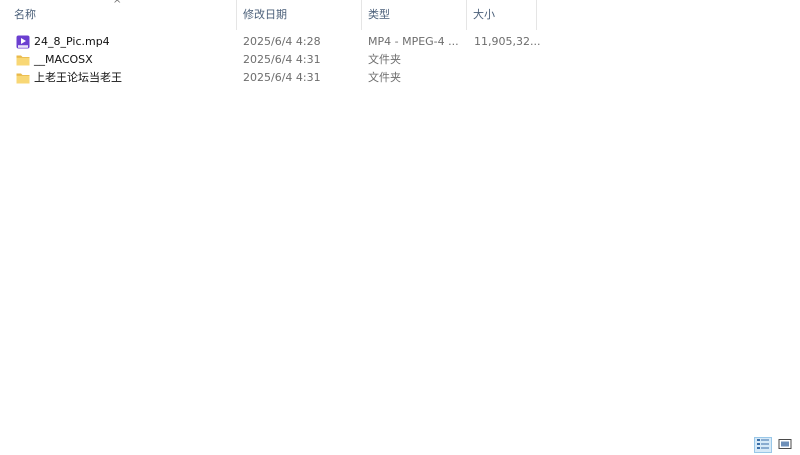  I want to click on column-header-bar: 名称 ^ 修改日期 类型 大小, so click(270, 15).